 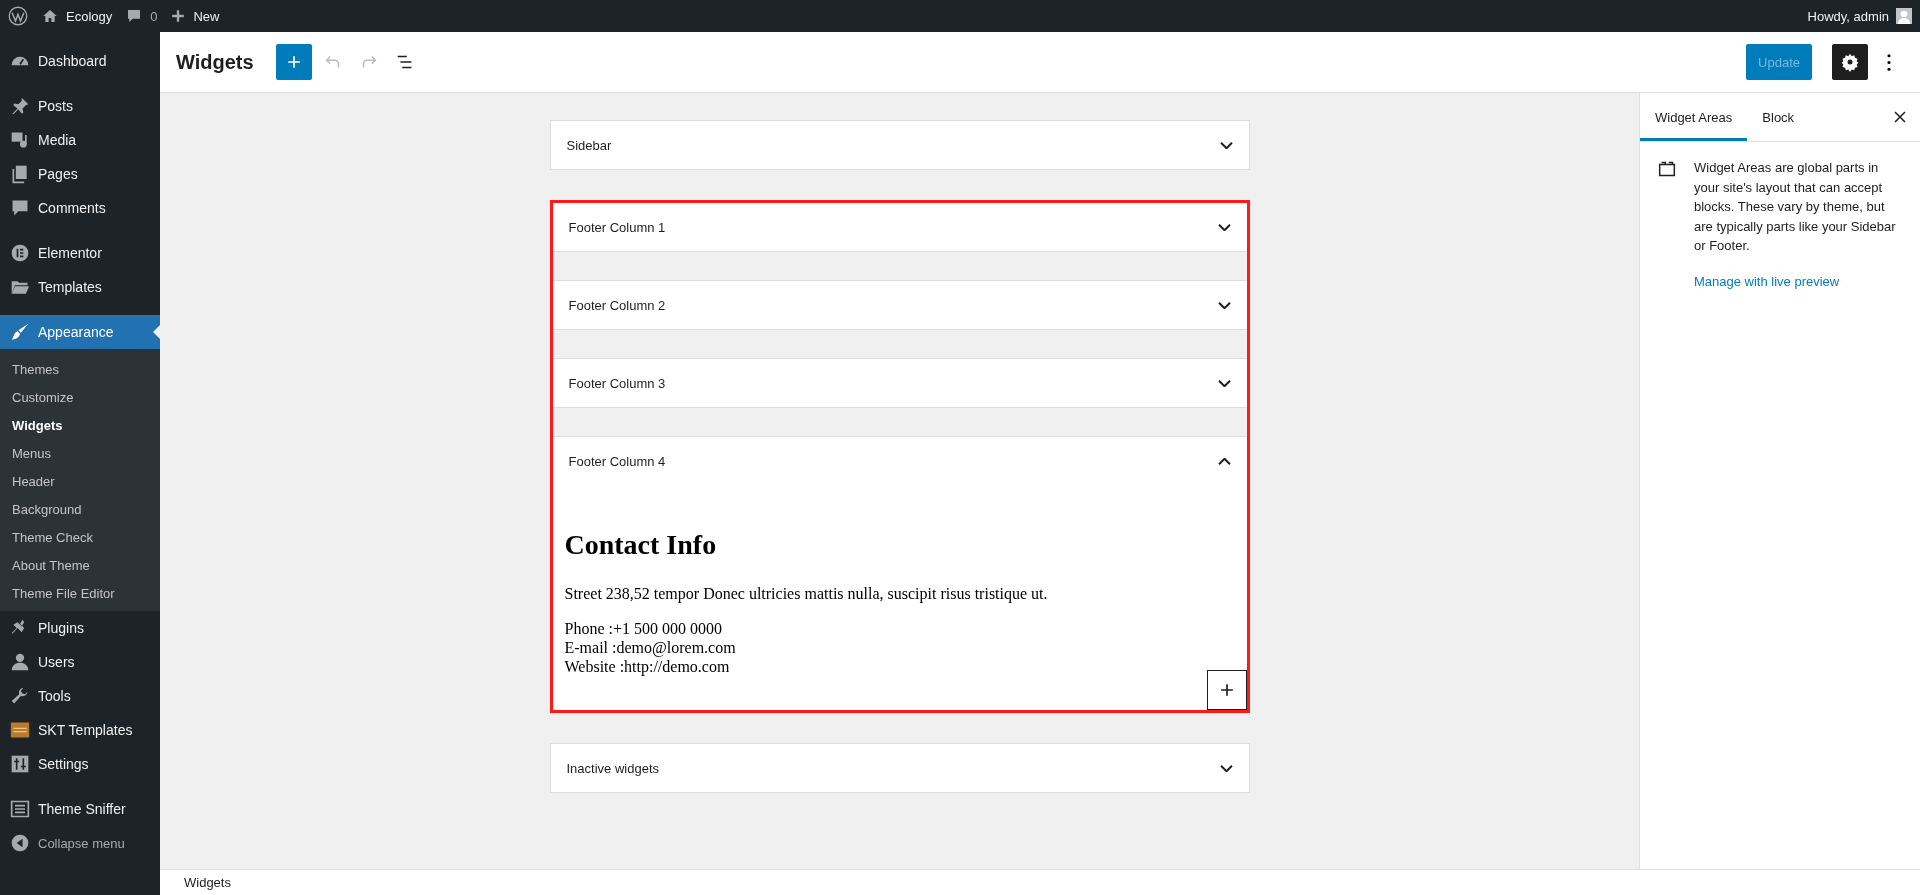 What do you see at coordinates (1778, 117) in the screenshot?
I see `inspector-tab: Block` at bounding box center [1778, 117].